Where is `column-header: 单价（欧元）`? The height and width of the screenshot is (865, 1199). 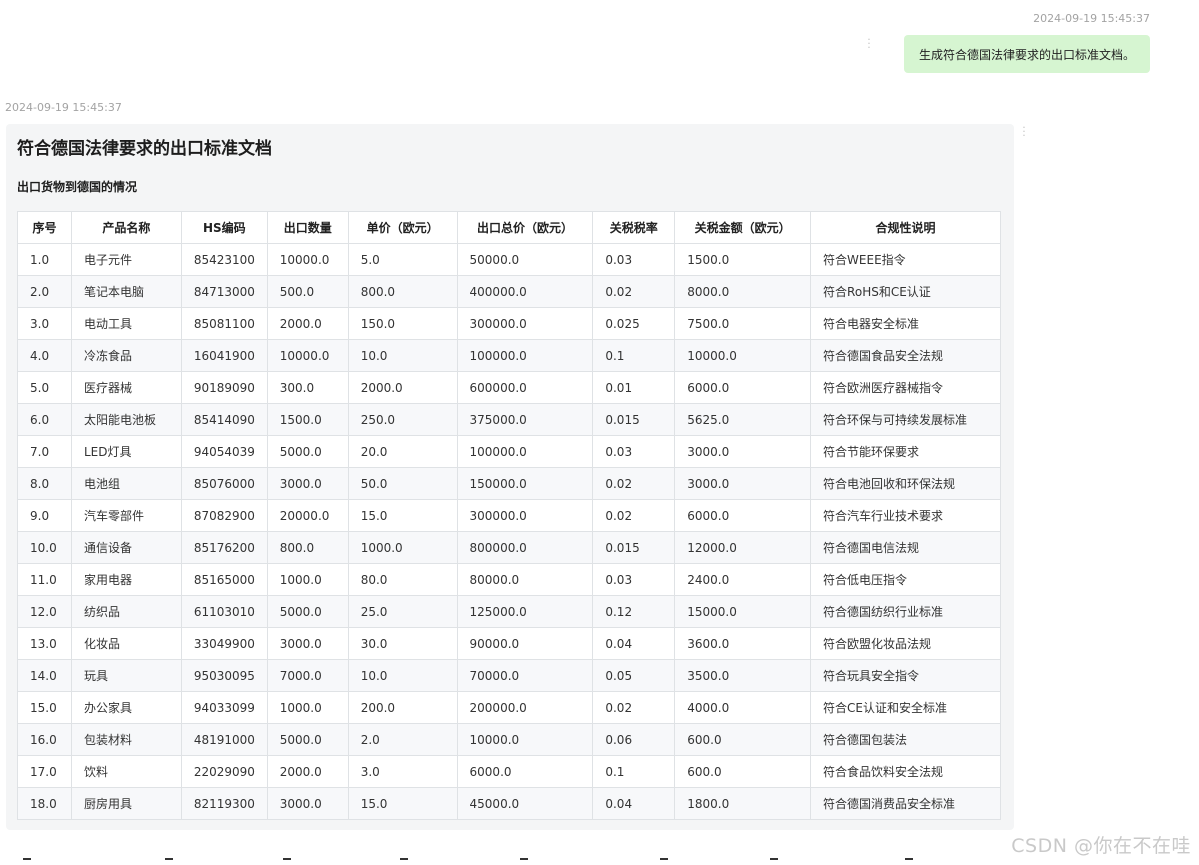
column-header: 单价（欧元） is located at coordinates (402, 227).